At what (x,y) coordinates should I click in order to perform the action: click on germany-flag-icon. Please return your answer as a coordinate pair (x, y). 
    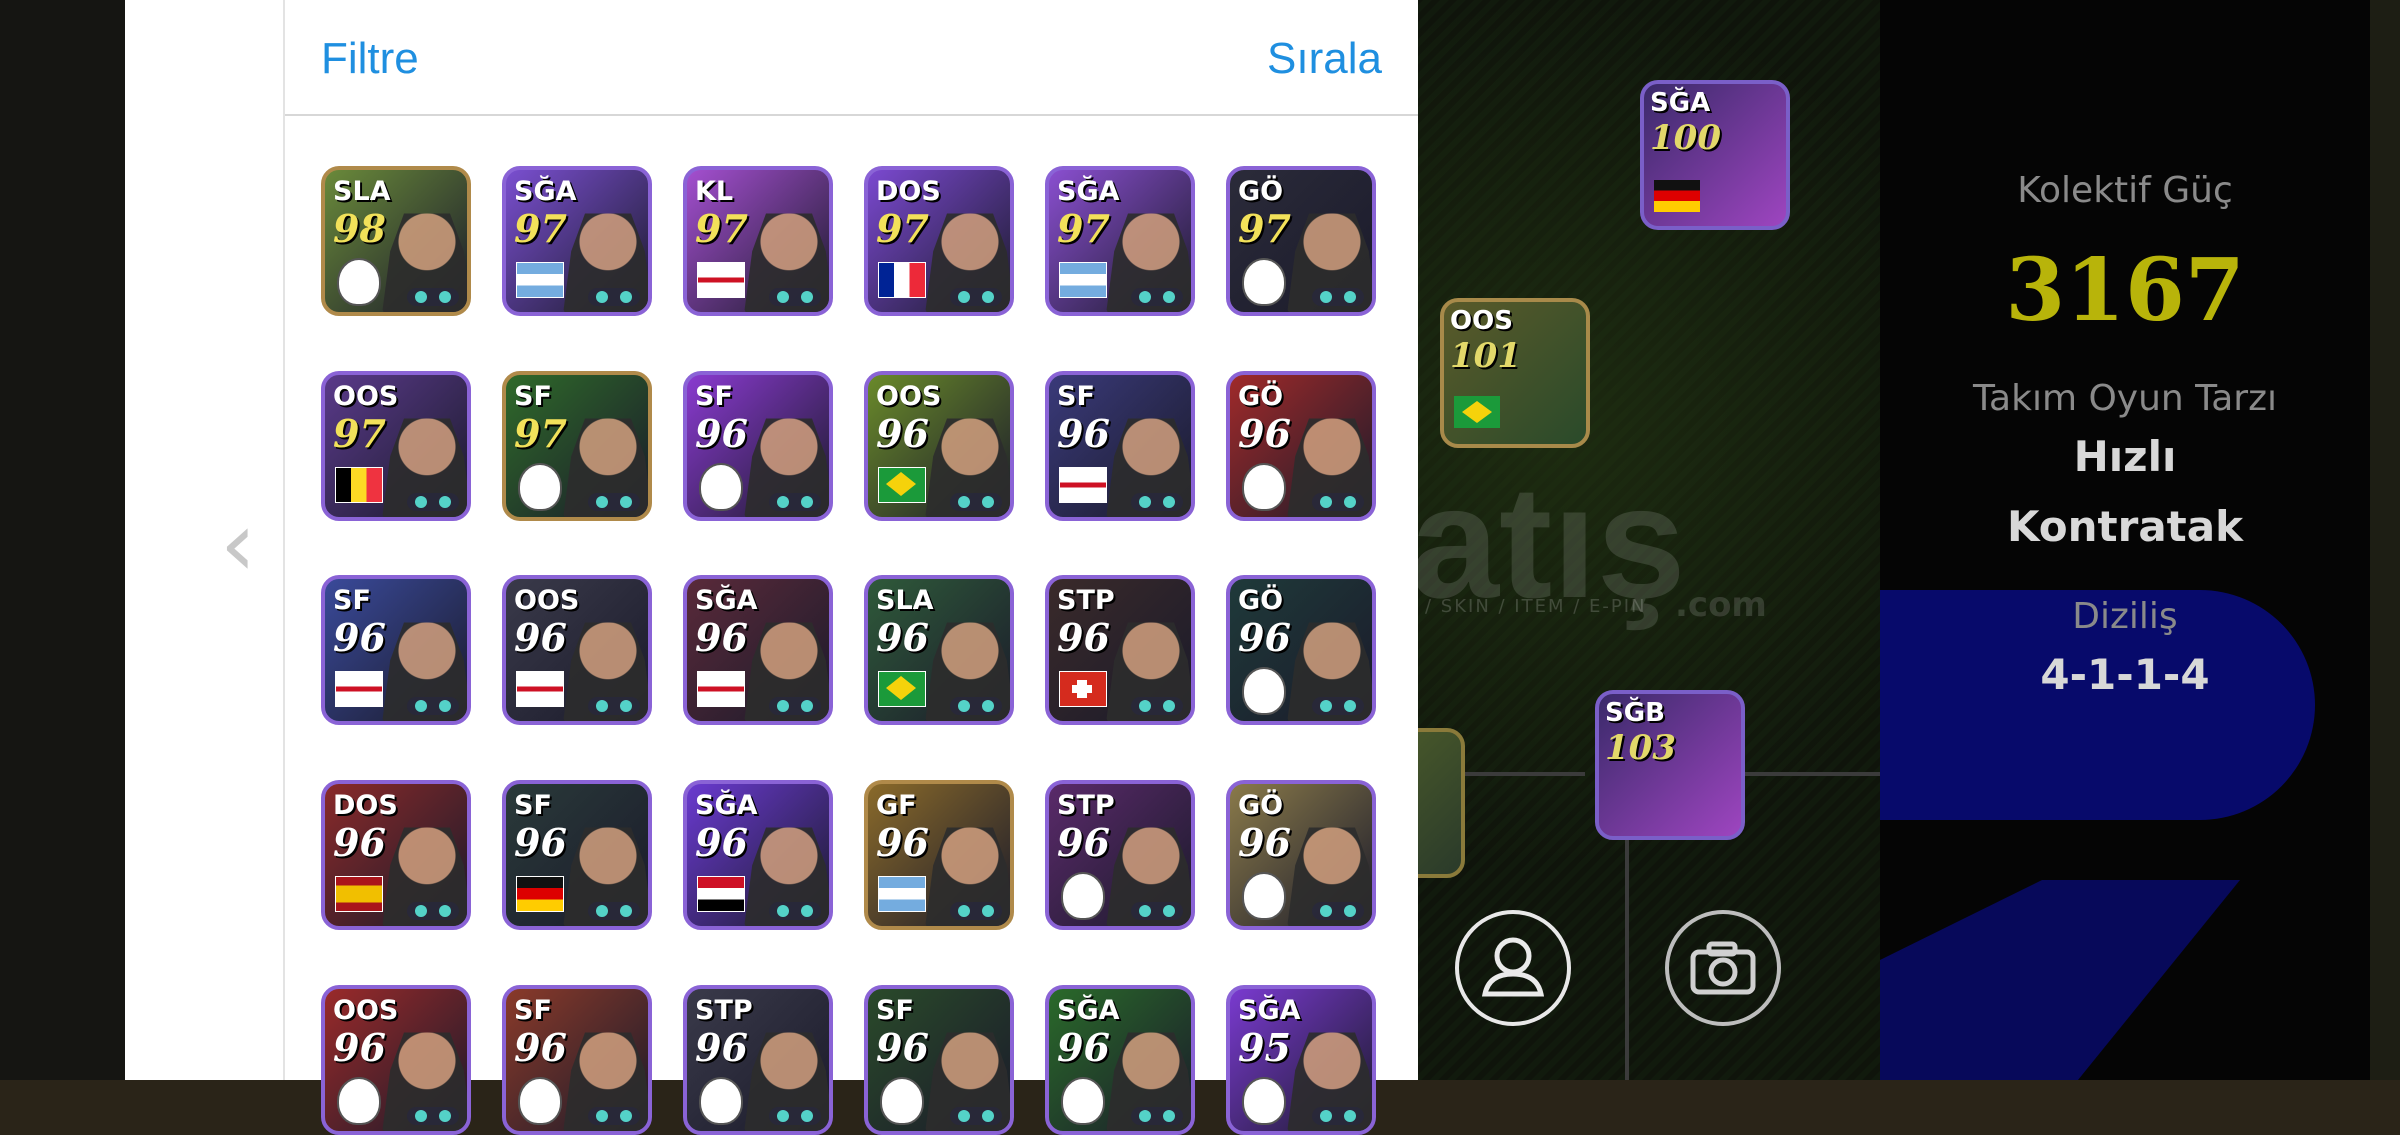
    Looking at the image, I should click on (540, 894).